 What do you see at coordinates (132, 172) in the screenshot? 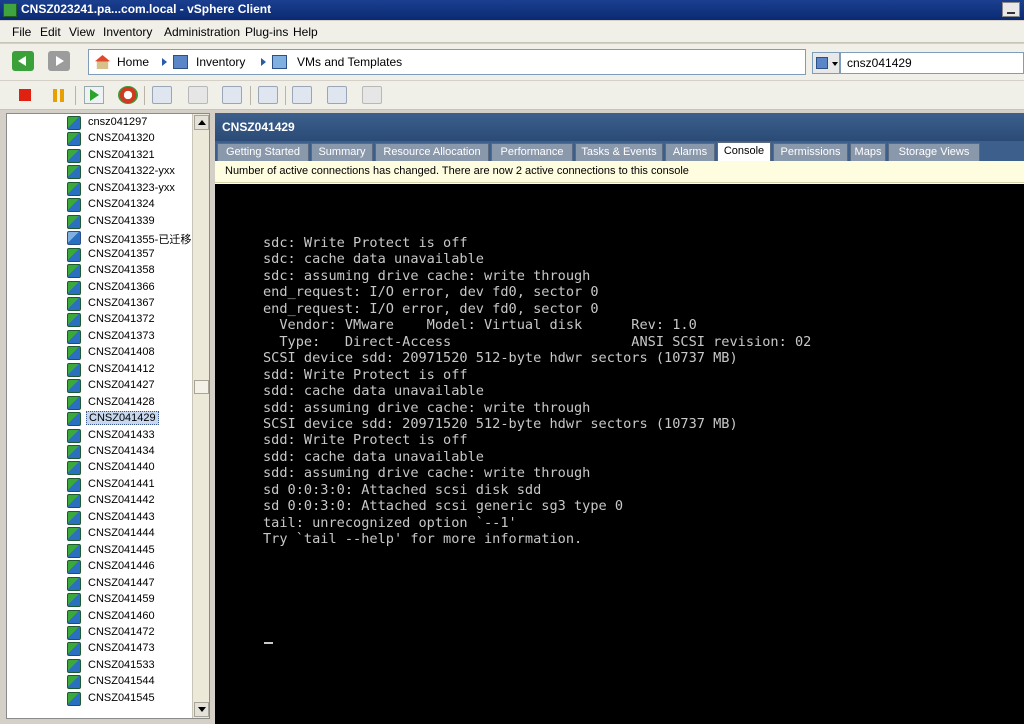
I see `tree-item: CNSZ041322-yxx` at bounding box center [132, 172].